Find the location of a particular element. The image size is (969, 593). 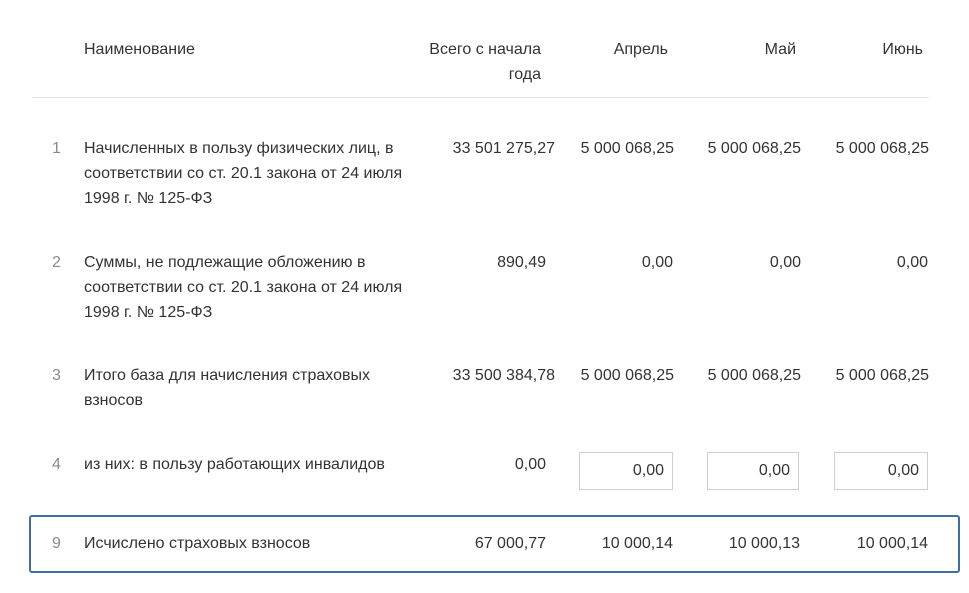

april-value-input is located at coordinates (626, 471).